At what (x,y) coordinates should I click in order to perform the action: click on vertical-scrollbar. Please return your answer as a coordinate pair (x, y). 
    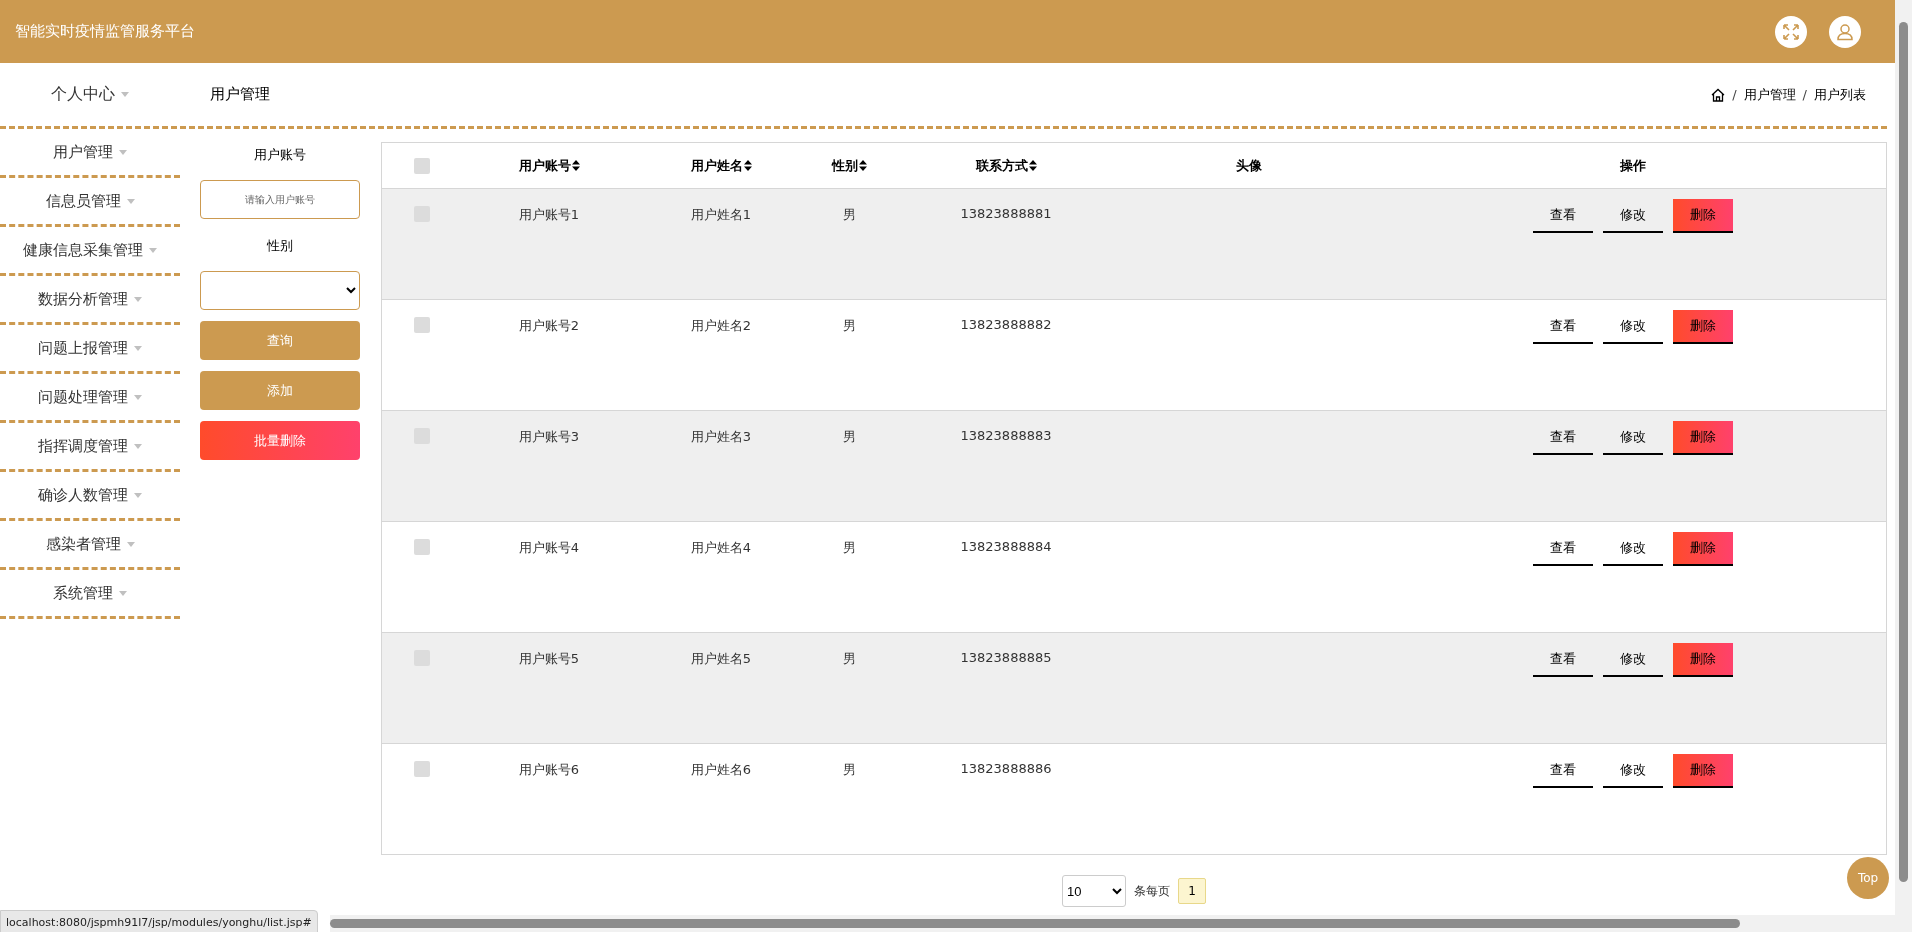
    Looking at the image, I should click on (1903, 457).